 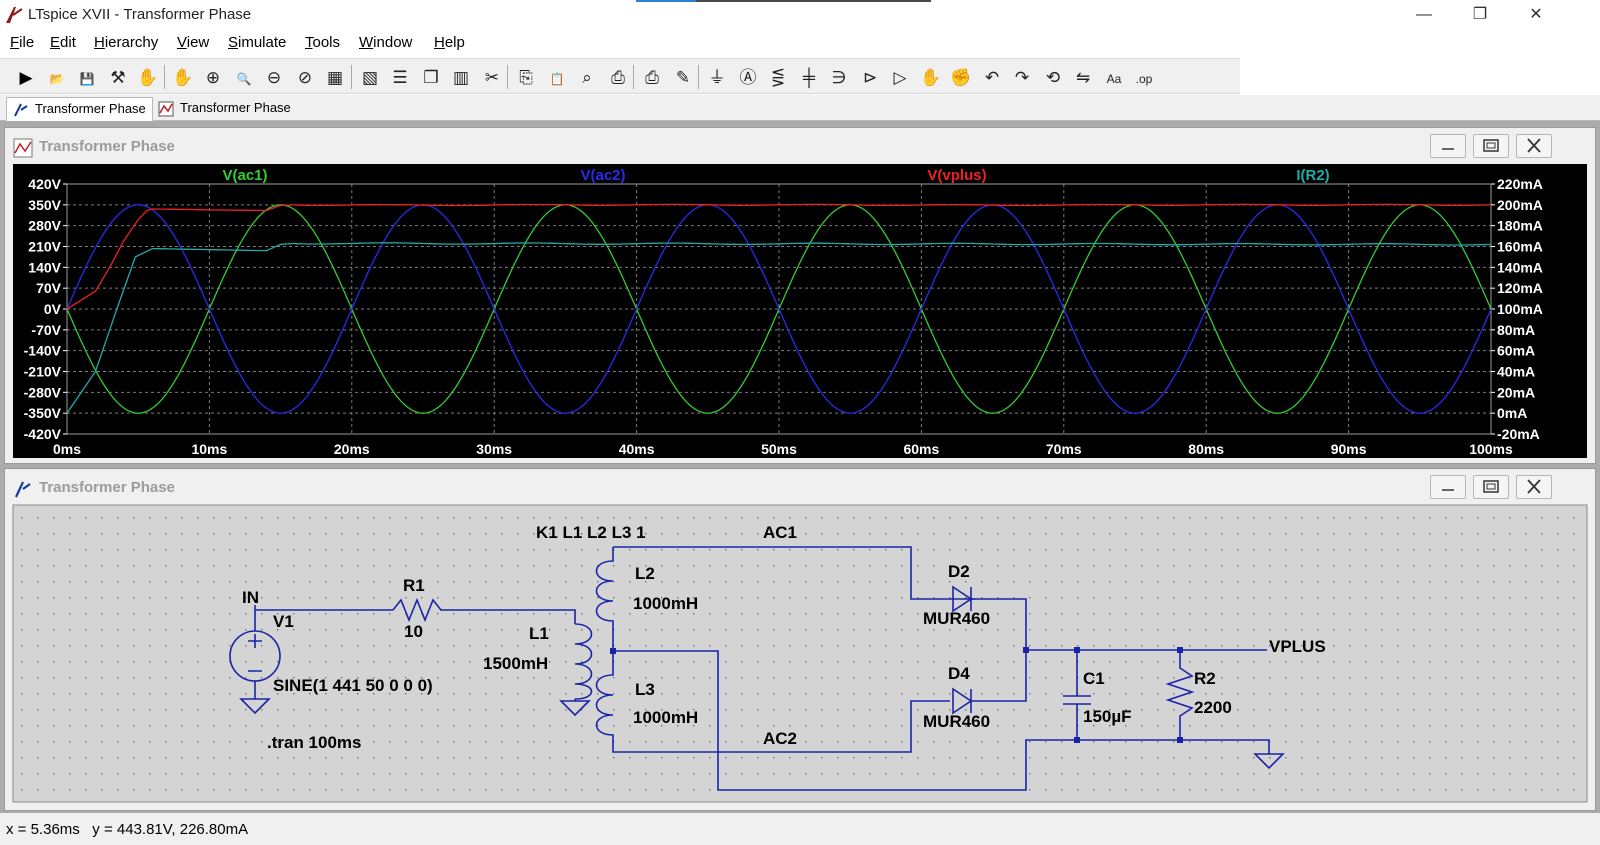 I want to click on cut-button: ✂, so click(x=492, y=77).